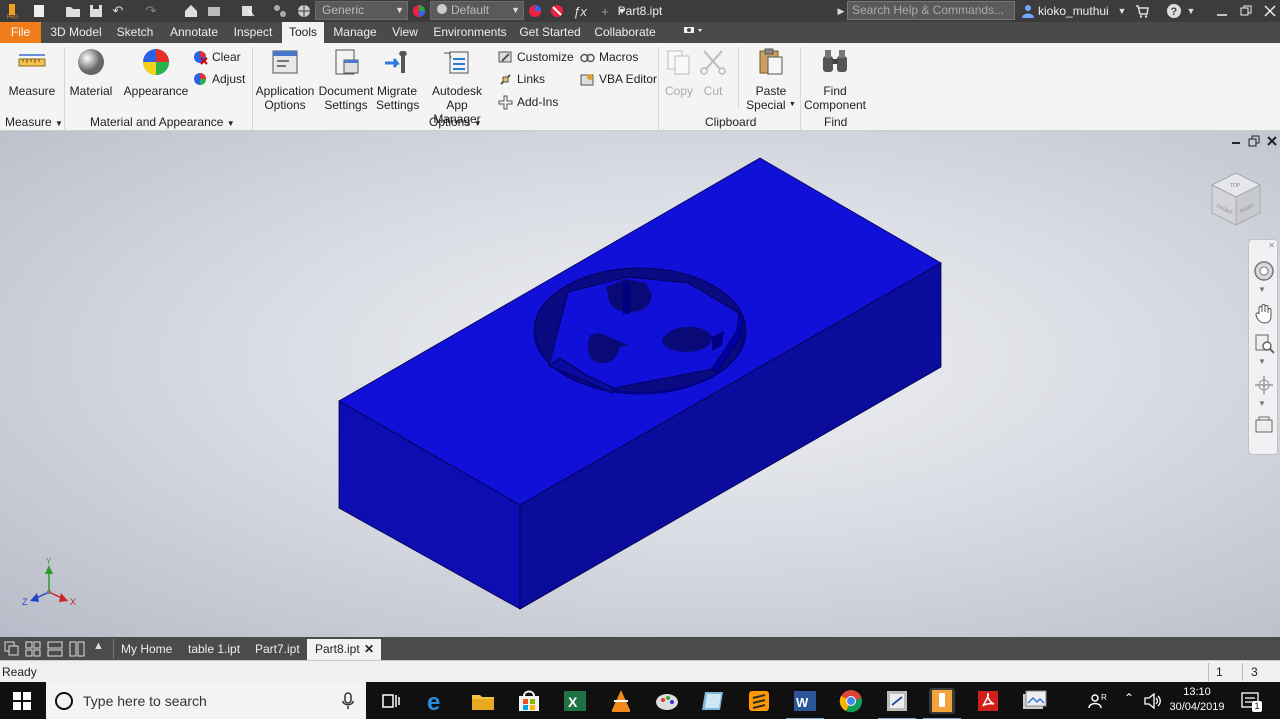  I want to click on action-center-icon: 1, so click(1251, 701).